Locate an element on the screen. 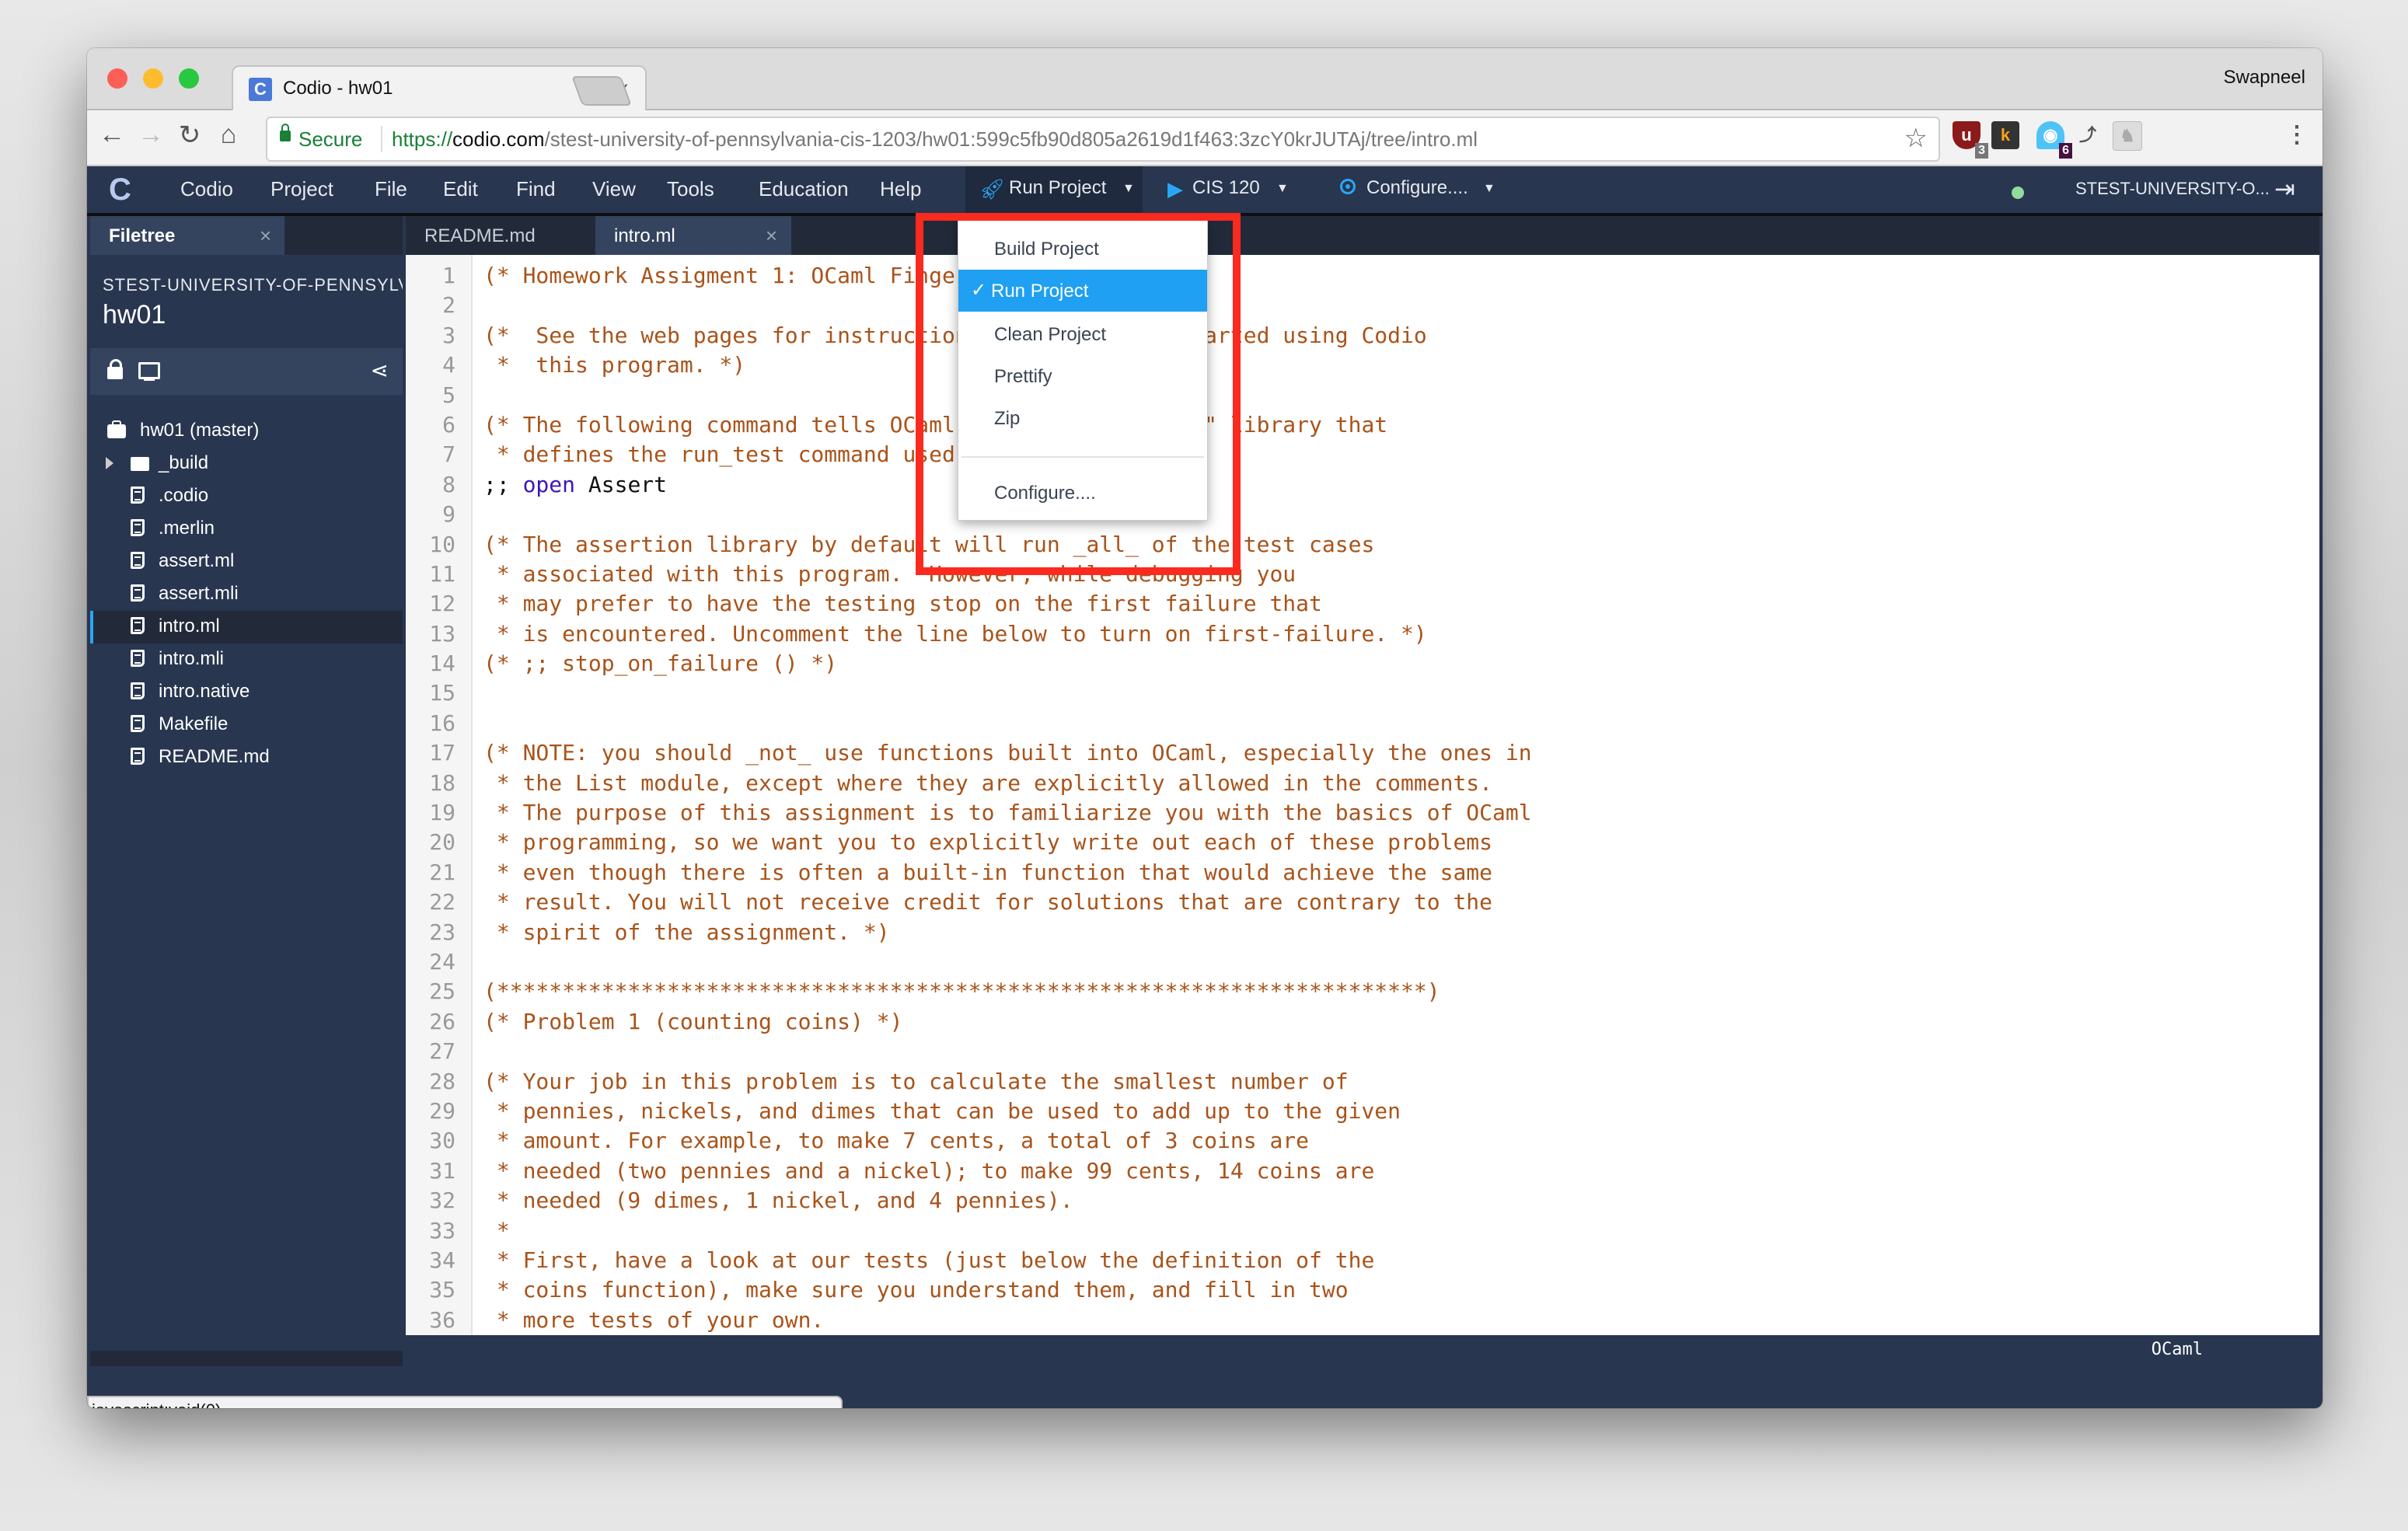 The height and width of the screenshot is (1531, 2408). dropdown-item-label: Prettify is located at coordinates (1023, 377).